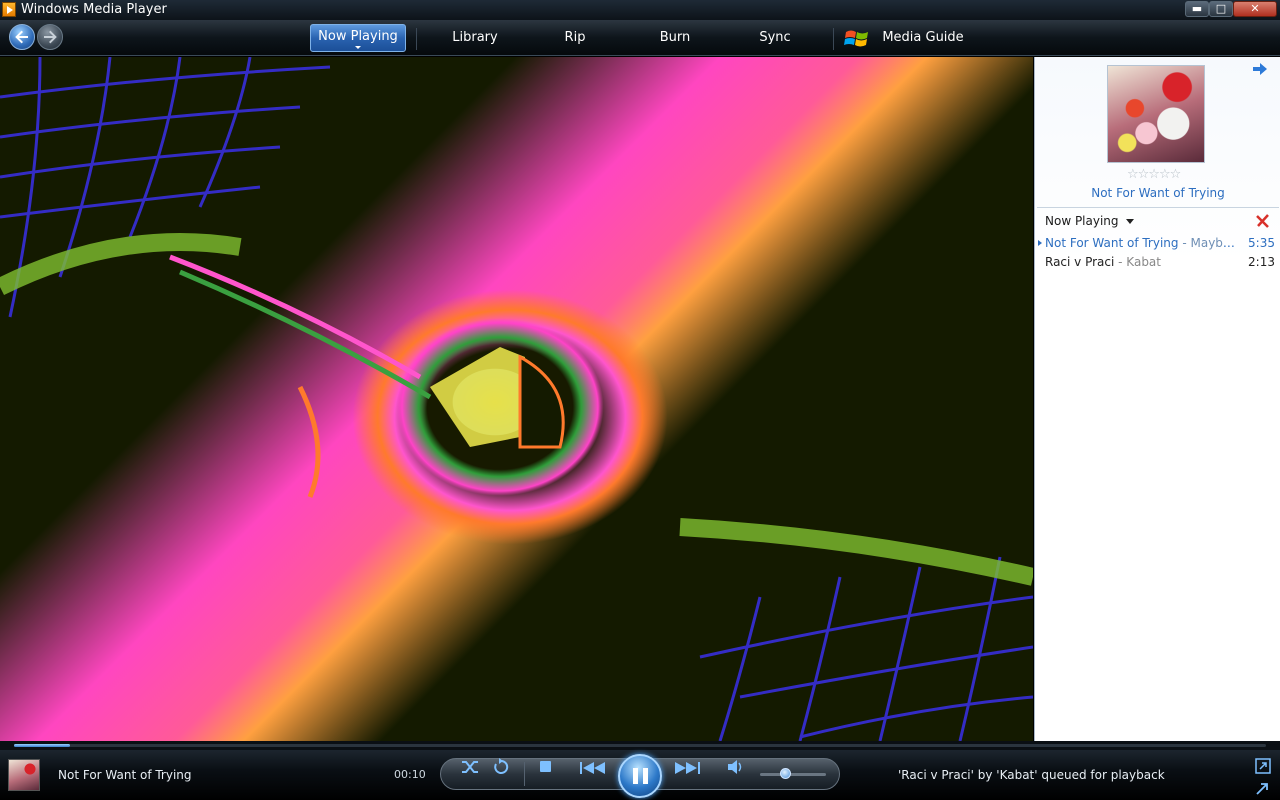  Describe the element at coordinates (9, 9) in the screenshot. I see `media-player-icon` at that location.